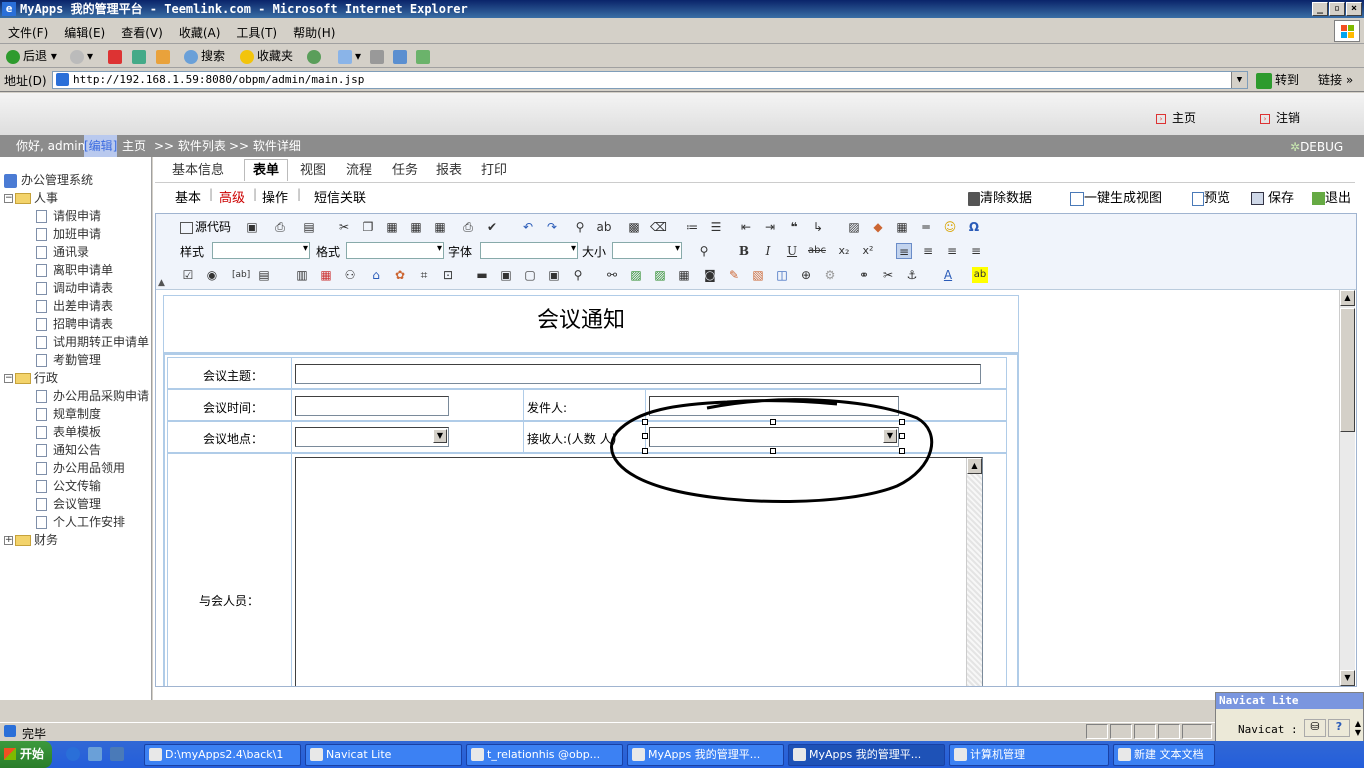 The height and width of the screenshot is (768, 1364). What do you see at coordinates (1339, 728) in the screenshot?
I see `help-icon: ?` at bounding box center [1339, 728].